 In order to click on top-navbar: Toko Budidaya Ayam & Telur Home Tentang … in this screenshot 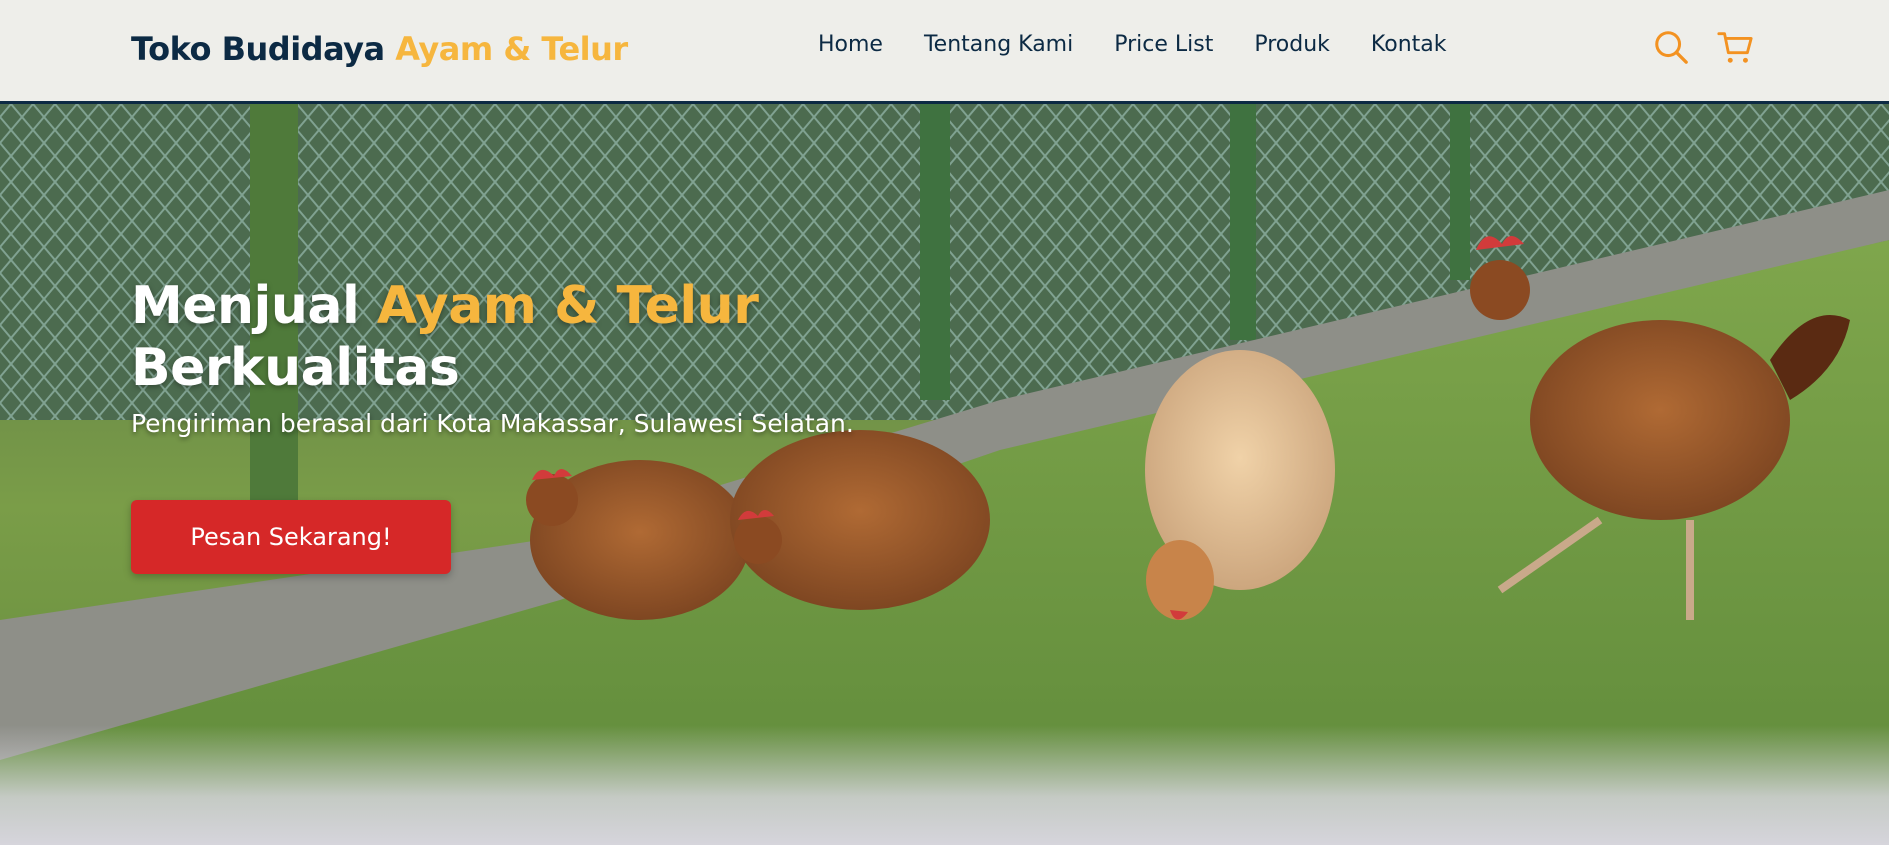, I will do `click(944, 52)`.